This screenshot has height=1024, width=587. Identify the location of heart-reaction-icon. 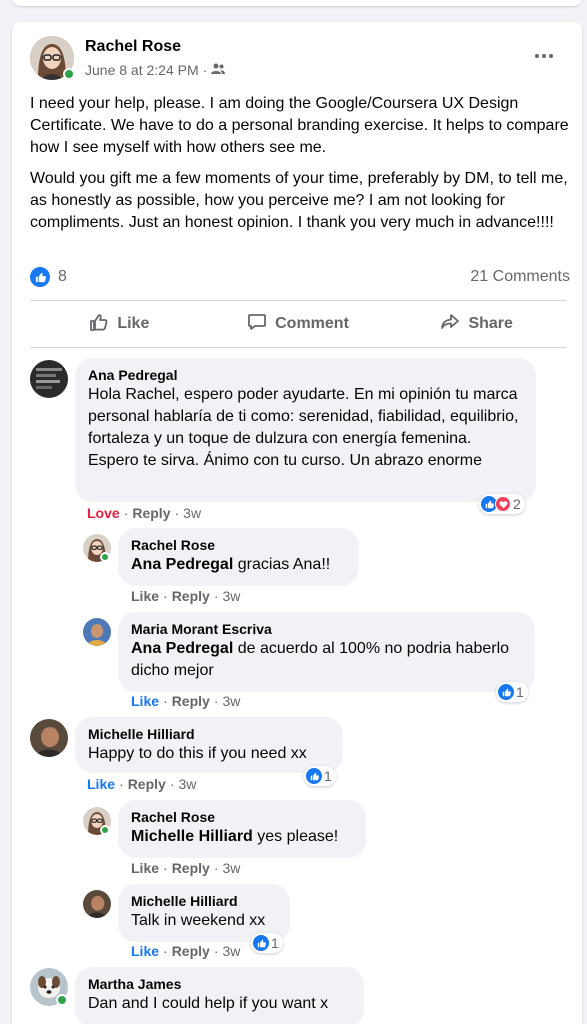
(503, 504).